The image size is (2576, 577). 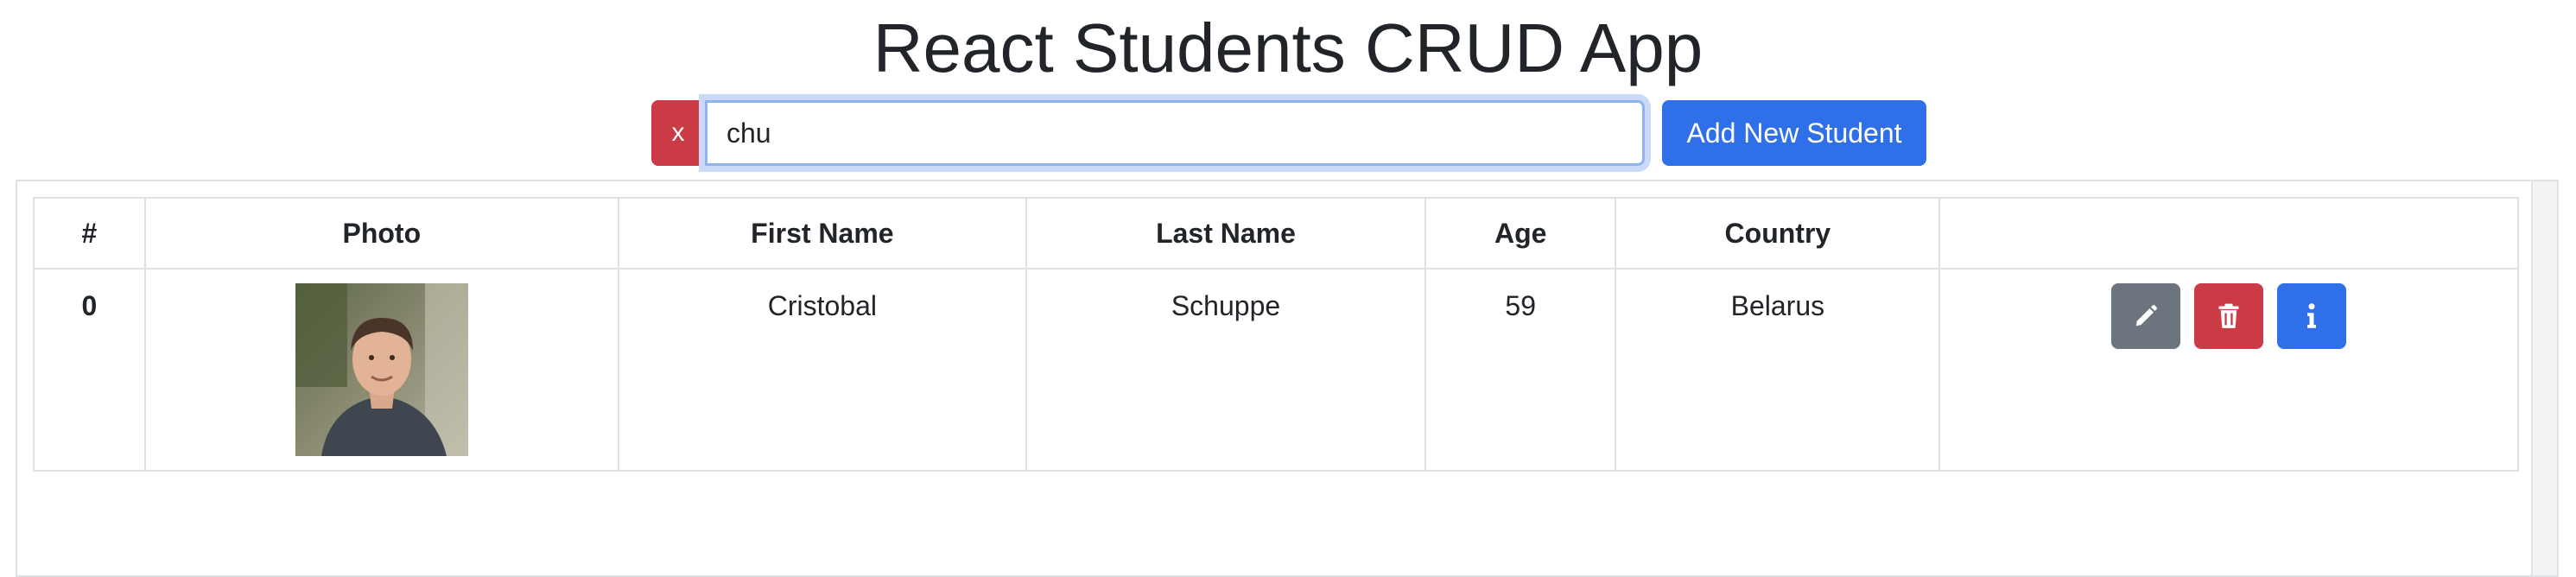 I want to click on info-icon, so click(x=2312, y=315).